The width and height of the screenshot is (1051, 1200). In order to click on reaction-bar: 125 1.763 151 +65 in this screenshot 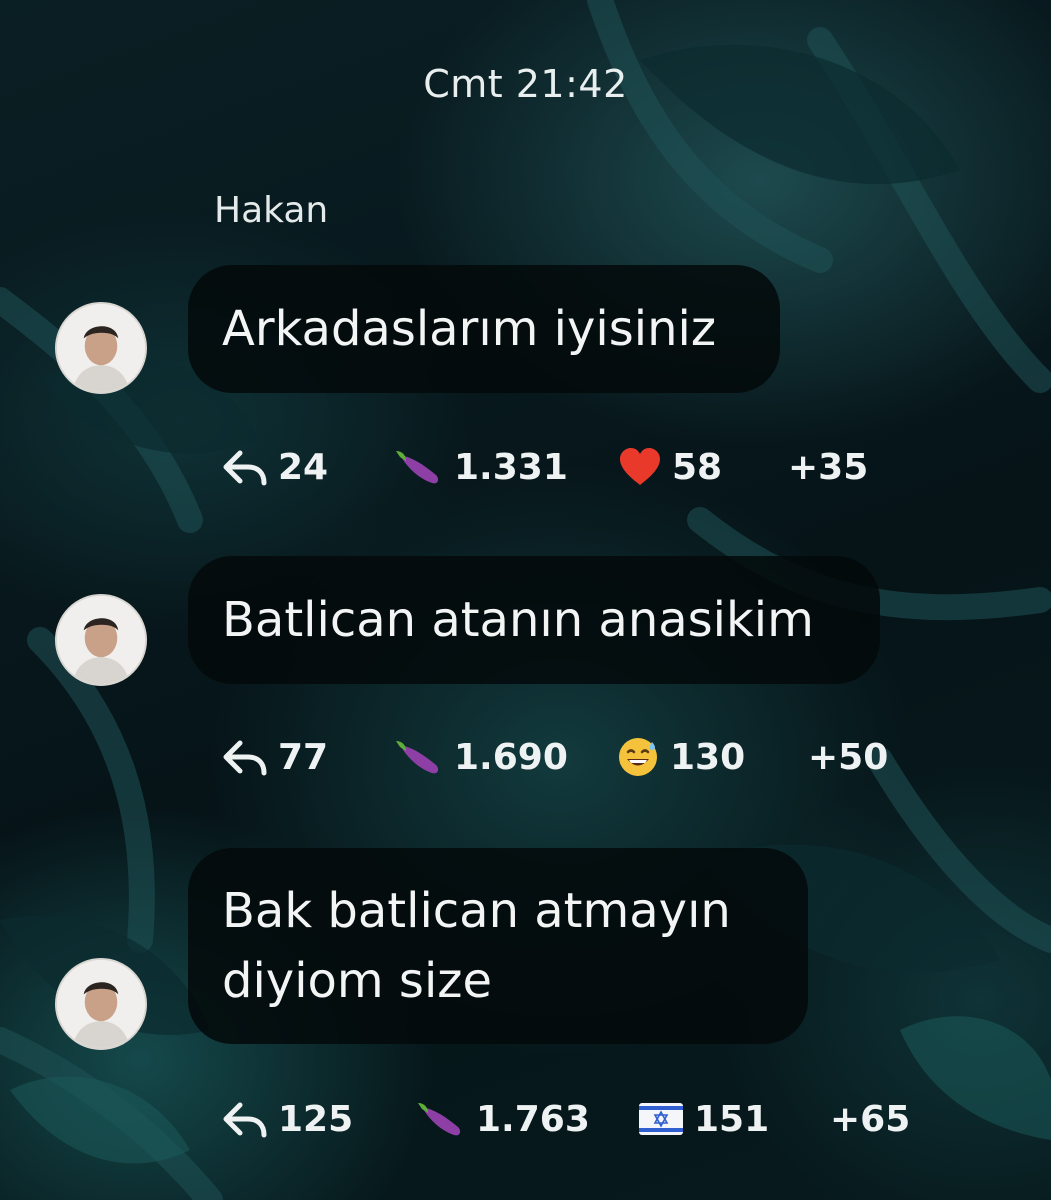, I will do `click(572, 1119)`.